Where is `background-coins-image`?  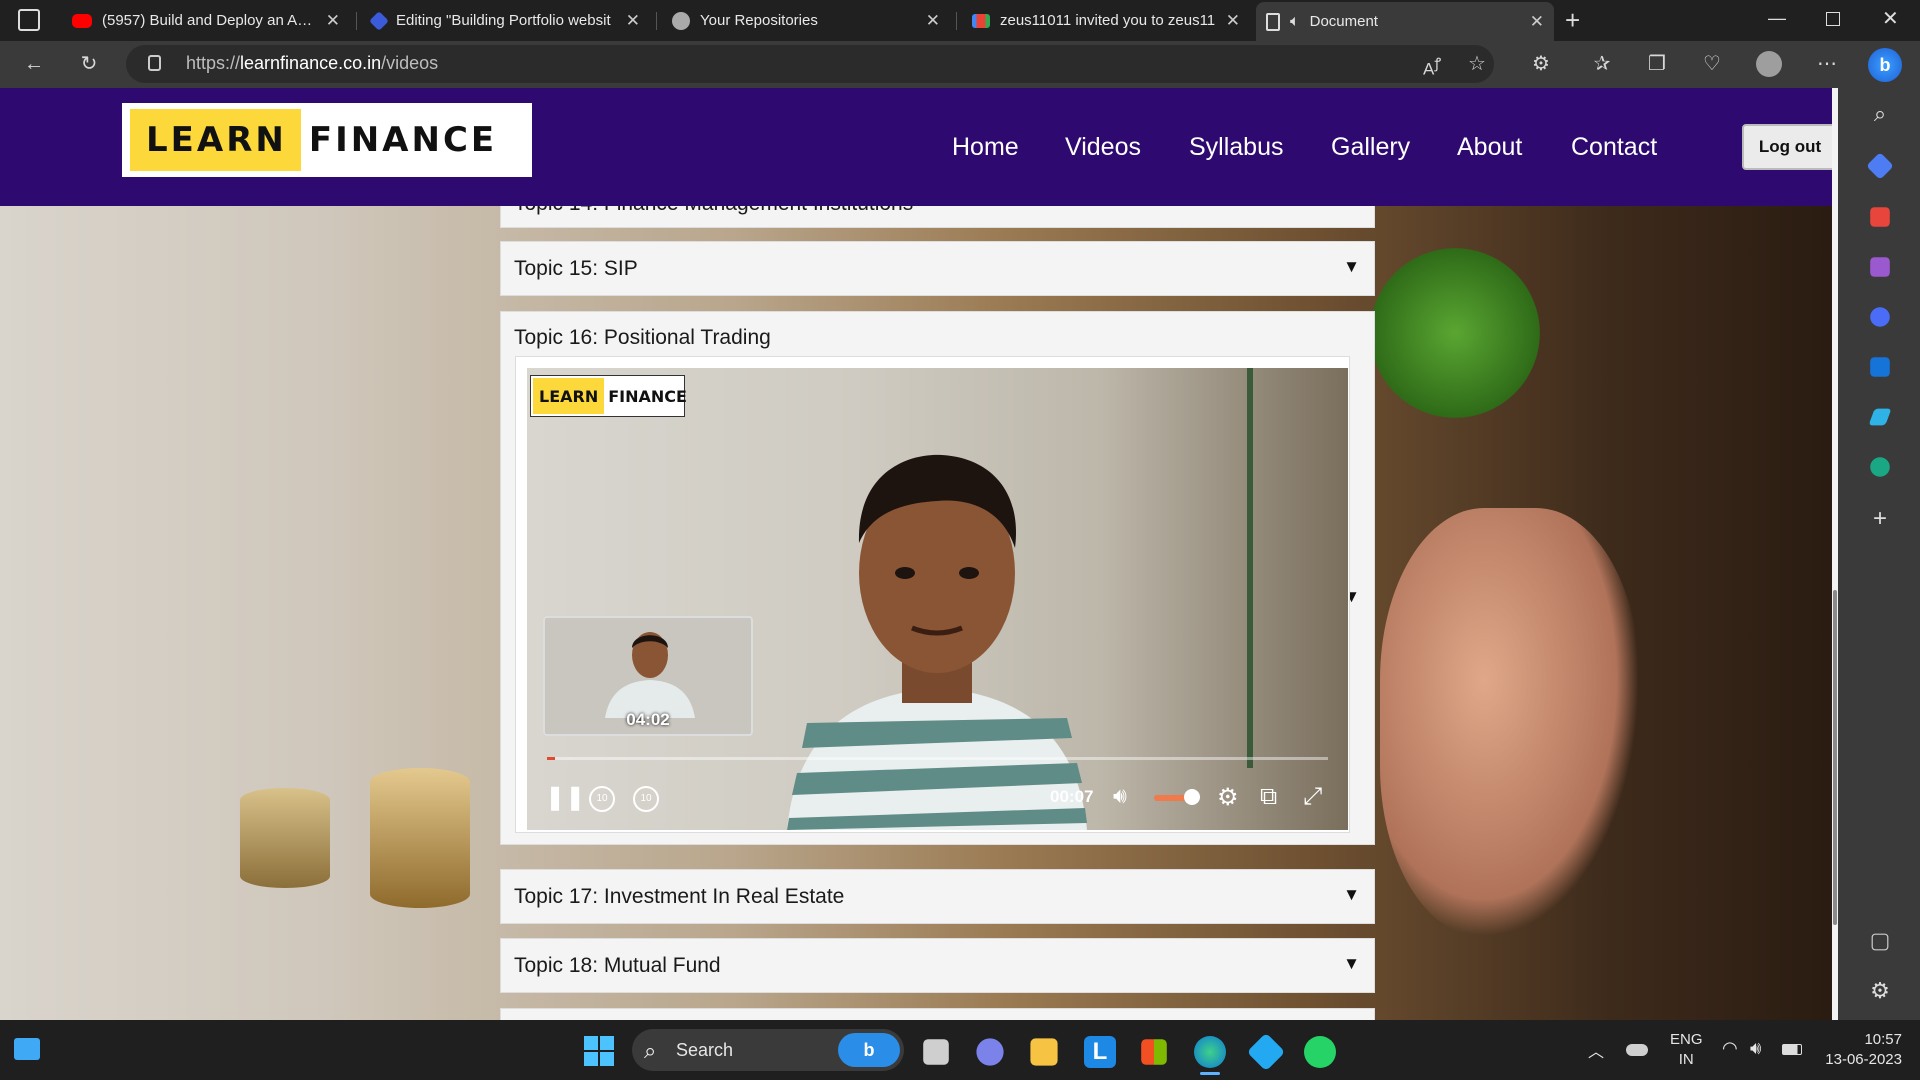 background-coins-image is located at coordinates (285, 838).